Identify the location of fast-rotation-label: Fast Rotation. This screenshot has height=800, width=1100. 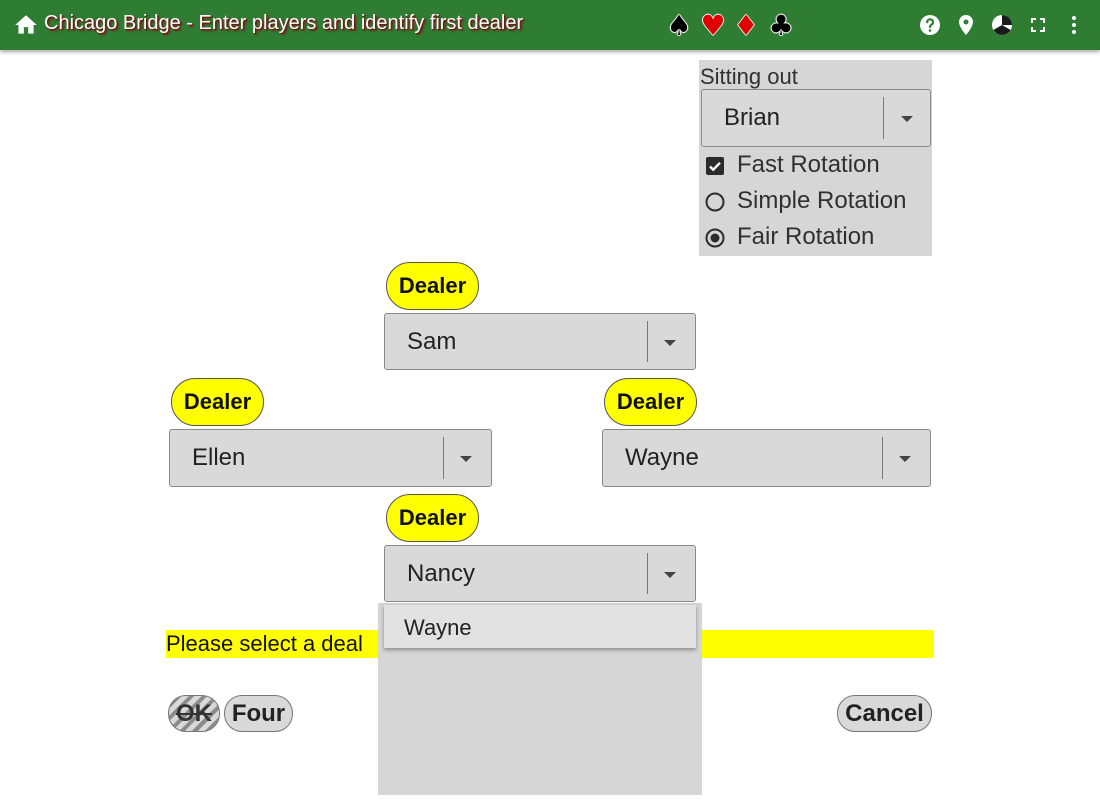
(808, 164).